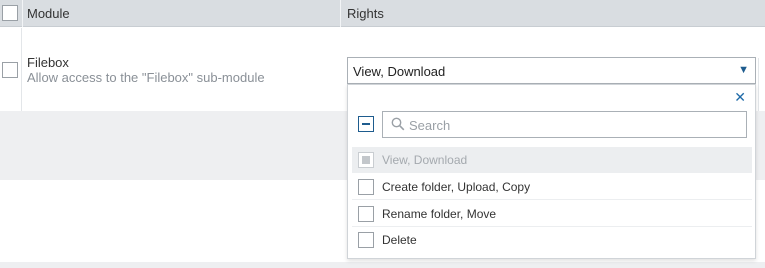  I want to click on search-field, so click(564, 124).